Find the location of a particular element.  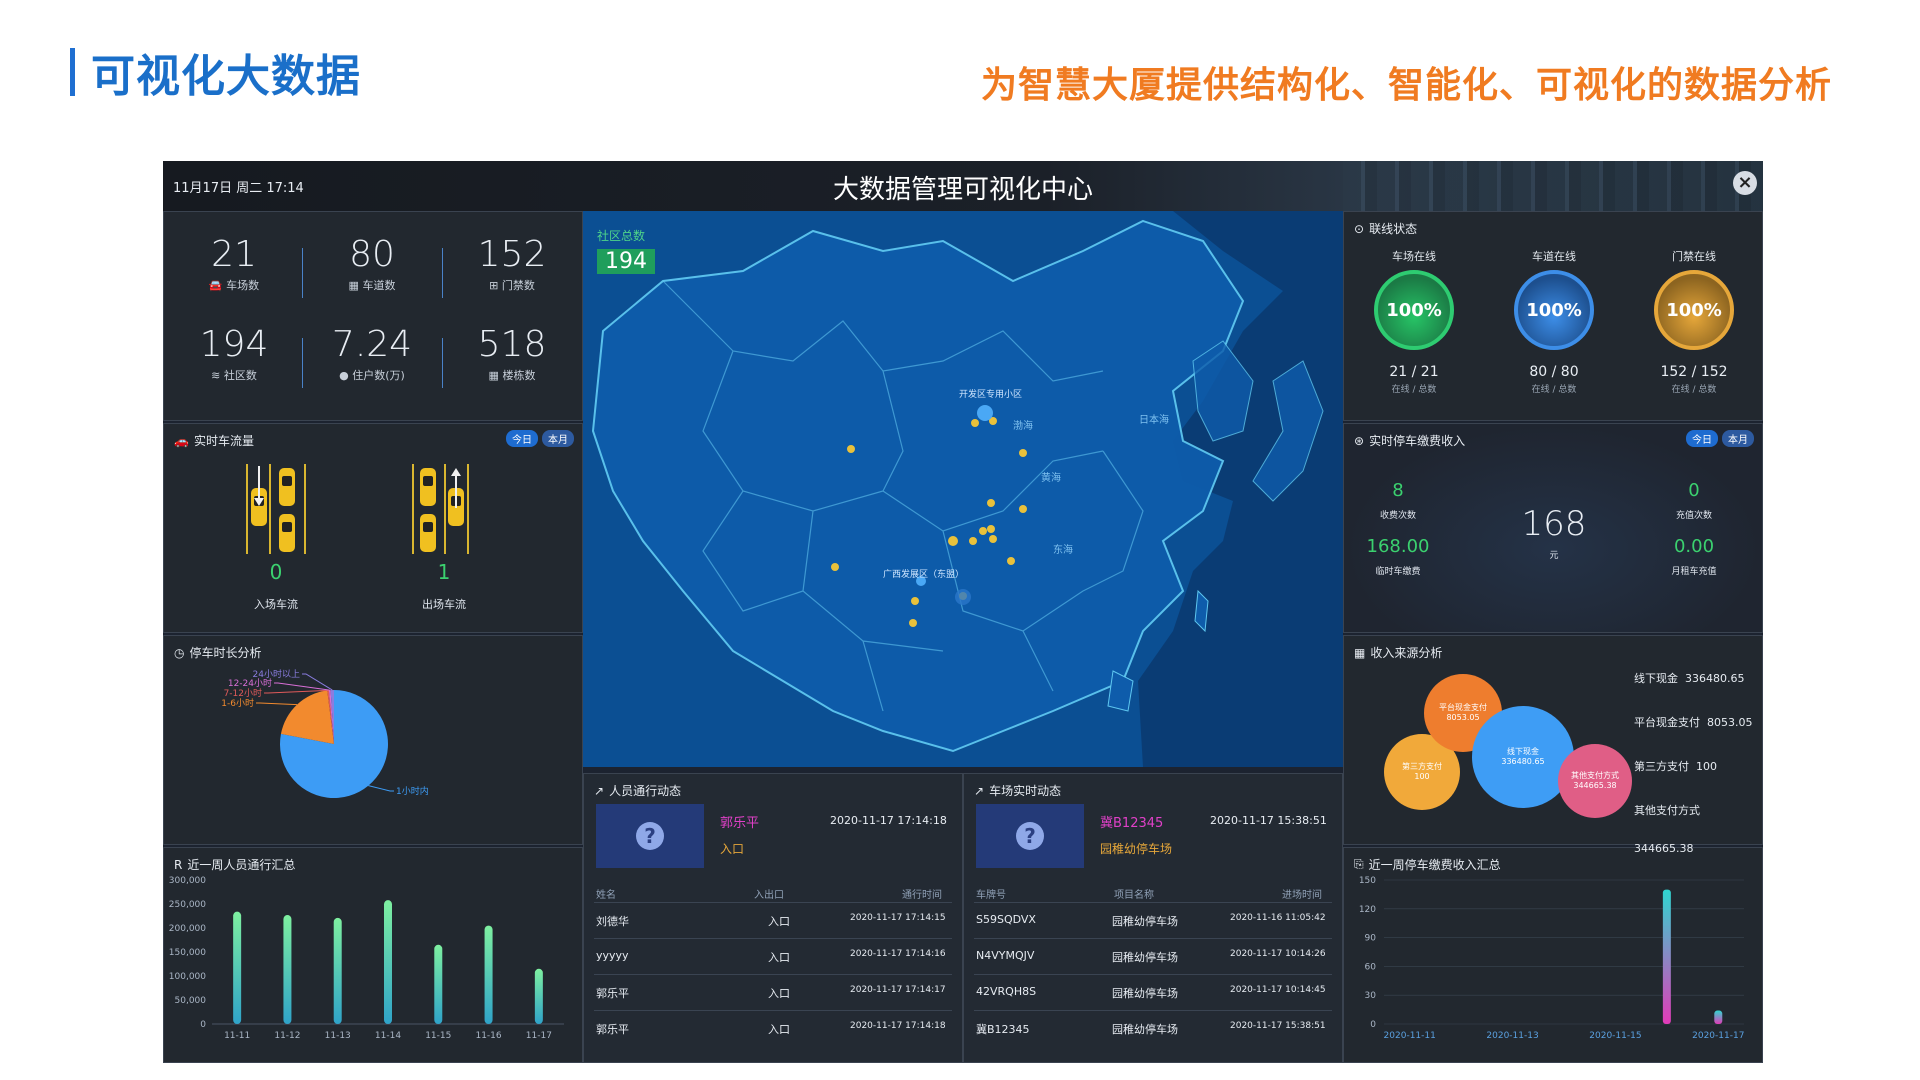

income-legend-item: 第三方支付 100 is located at coordinates (1675, 766).